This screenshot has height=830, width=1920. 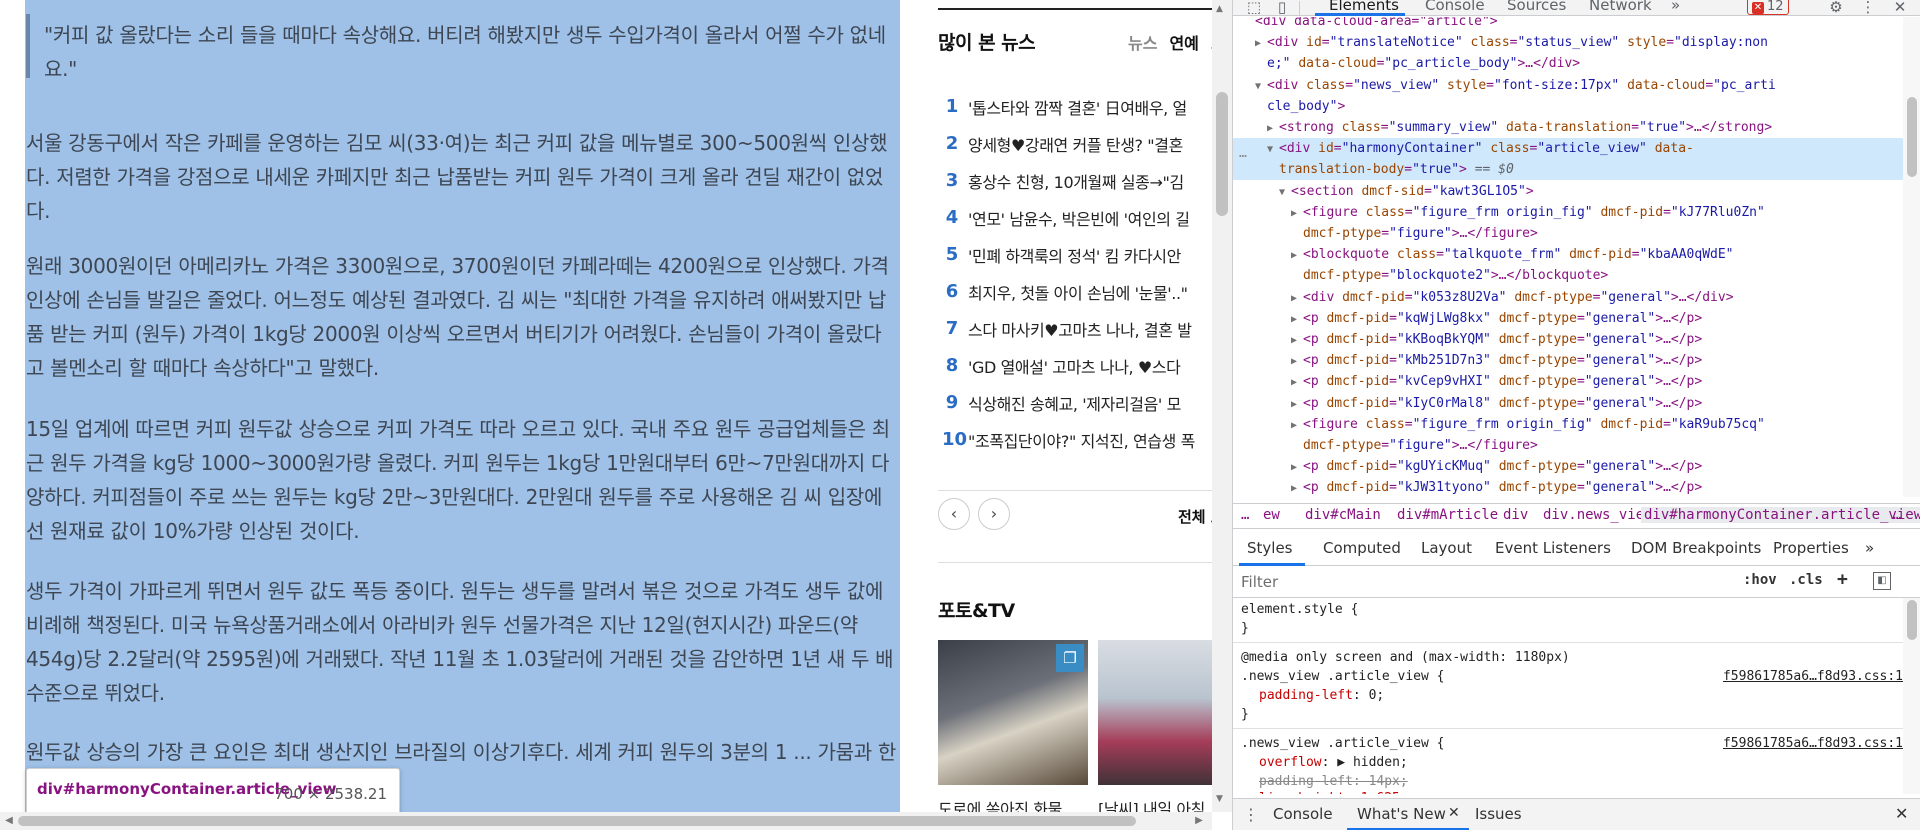 What do you see at coordinates (1568, 445) in the screenshot?
I see `dom-node: dmcf-ptype="figure">…</figure>` at bounding box center [1568, 445].